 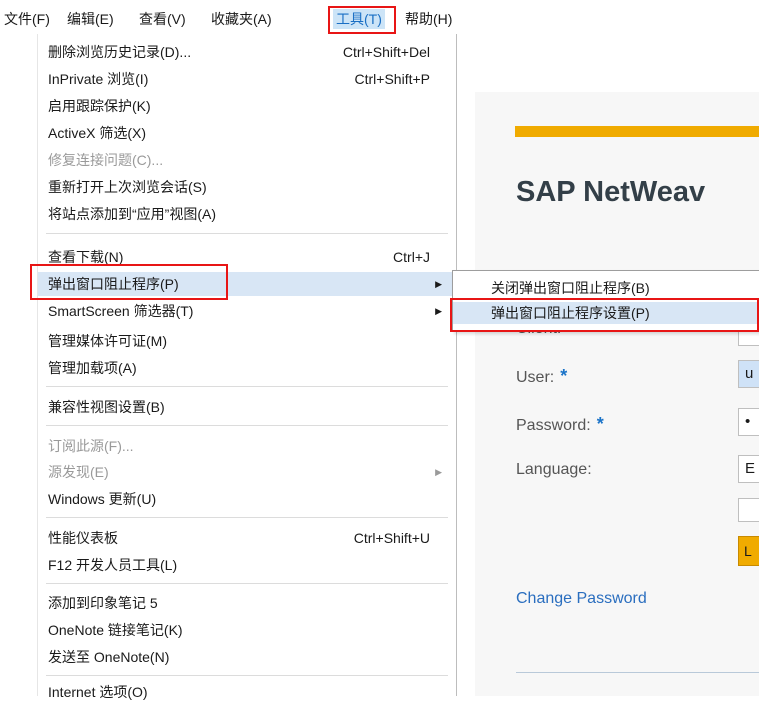 I want to click on page-title: SAP NetWeav, so click(x=611, y=192).